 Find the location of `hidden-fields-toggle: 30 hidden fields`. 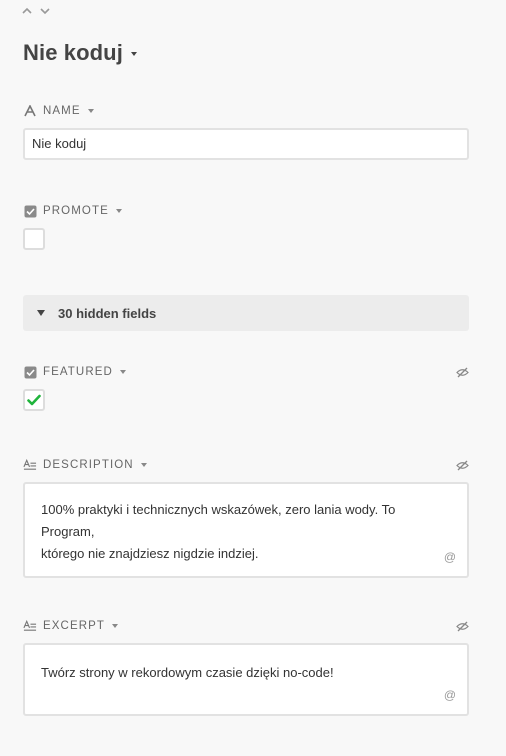

hidden-fields-toggle: 30 hidden fields is located at coordinates (246, 313).